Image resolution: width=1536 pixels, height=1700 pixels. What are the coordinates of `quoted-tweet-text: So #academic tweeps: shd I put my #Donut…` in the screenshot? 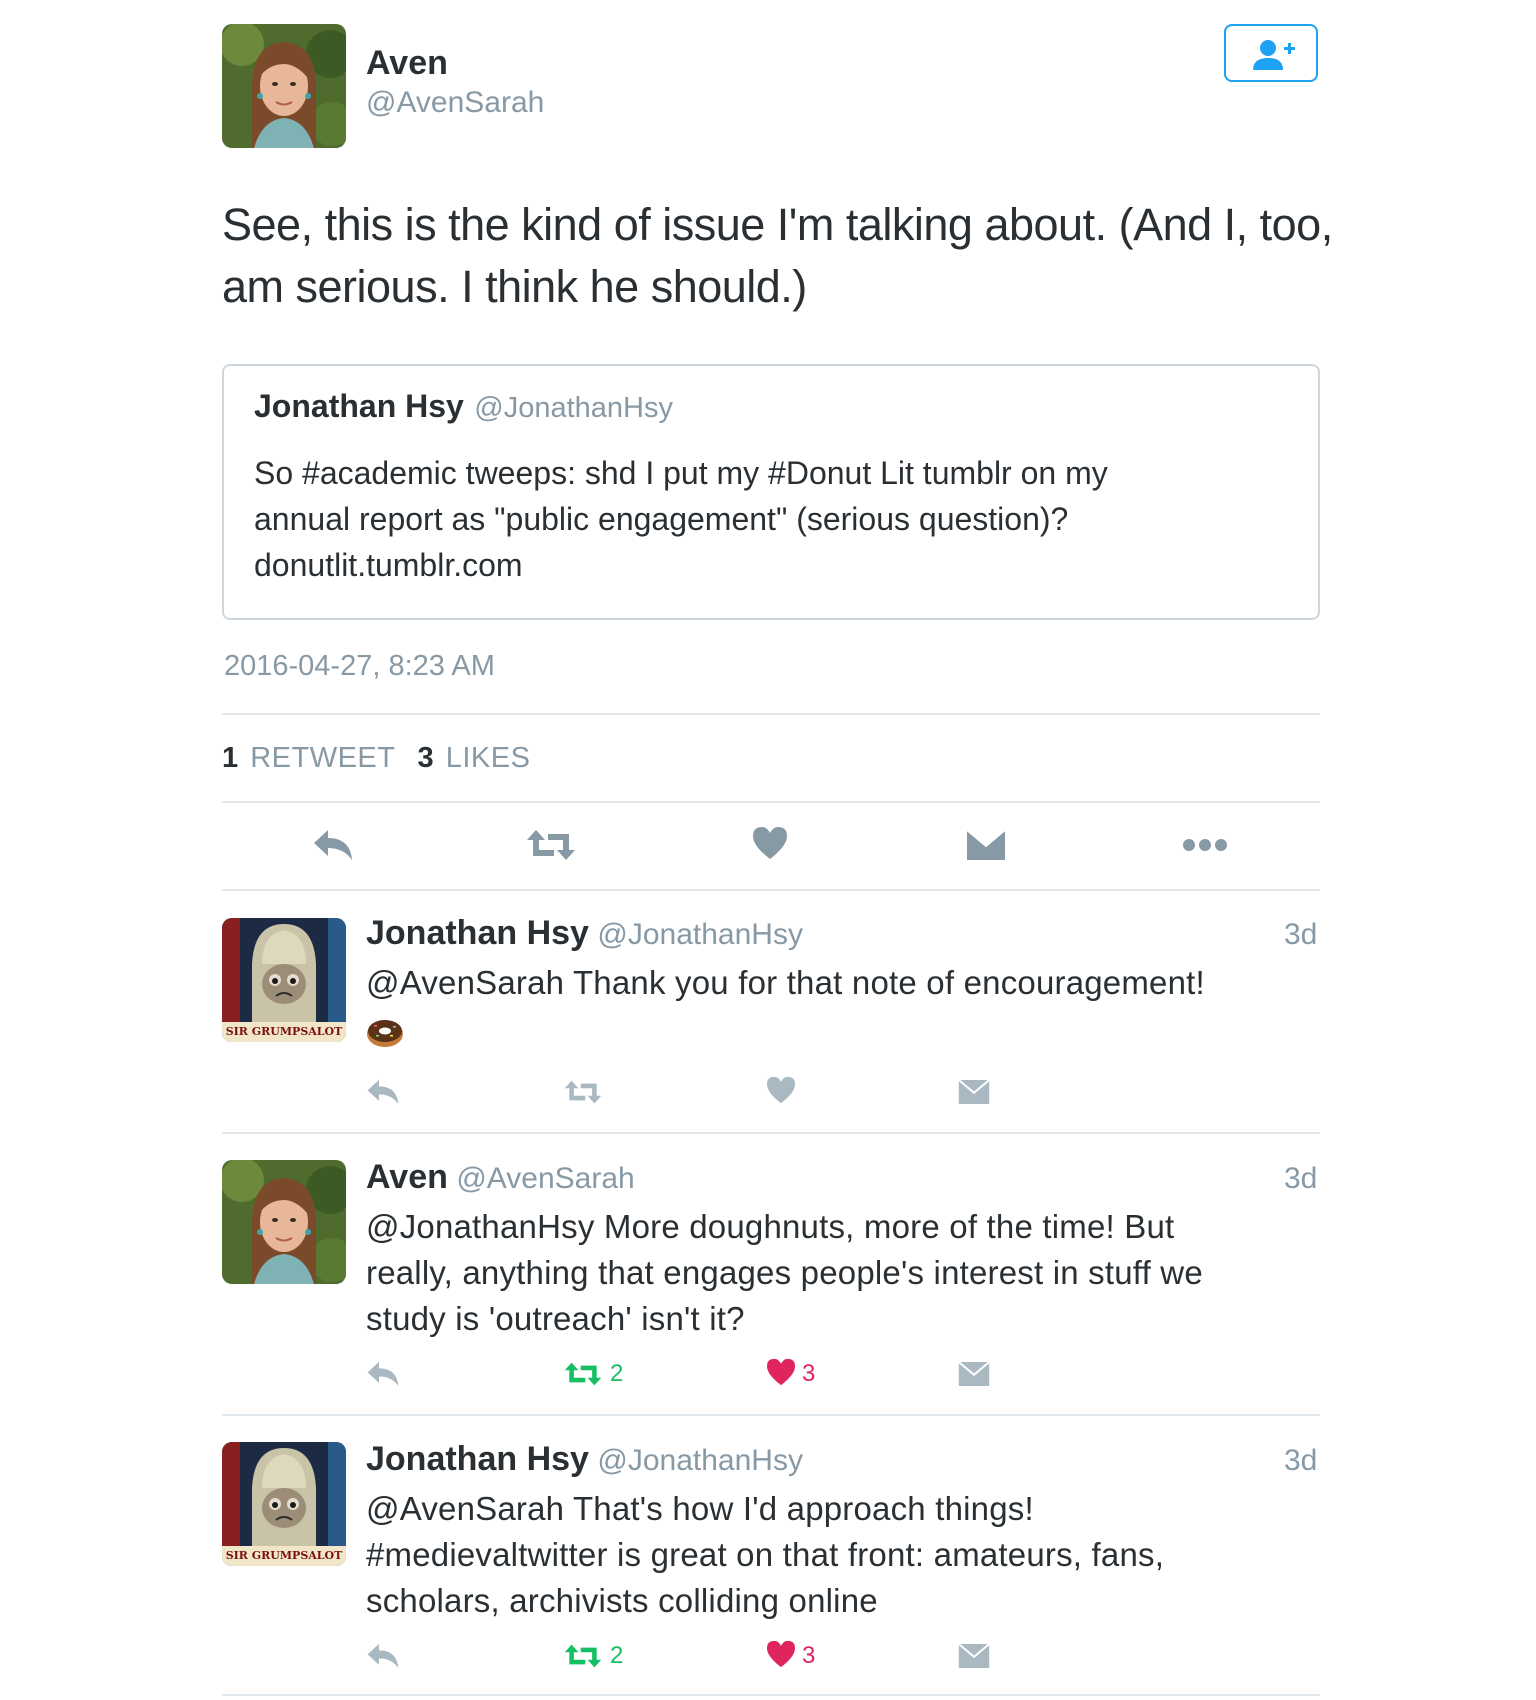 It's located at (681, 519).